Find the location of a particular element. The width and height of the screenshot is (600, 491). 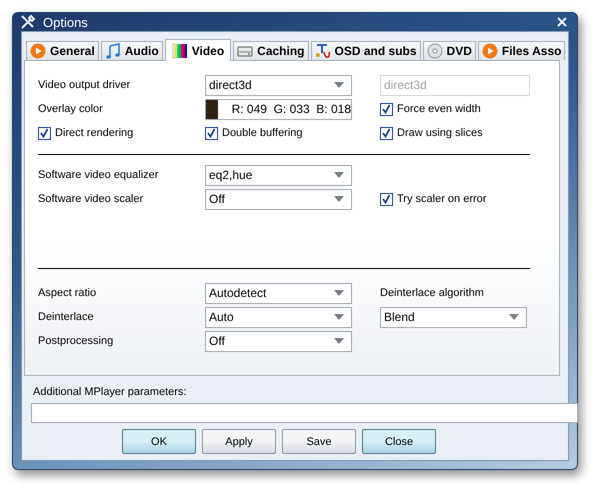

field-label: Aspect ratio is located at coordinates (67, 293).